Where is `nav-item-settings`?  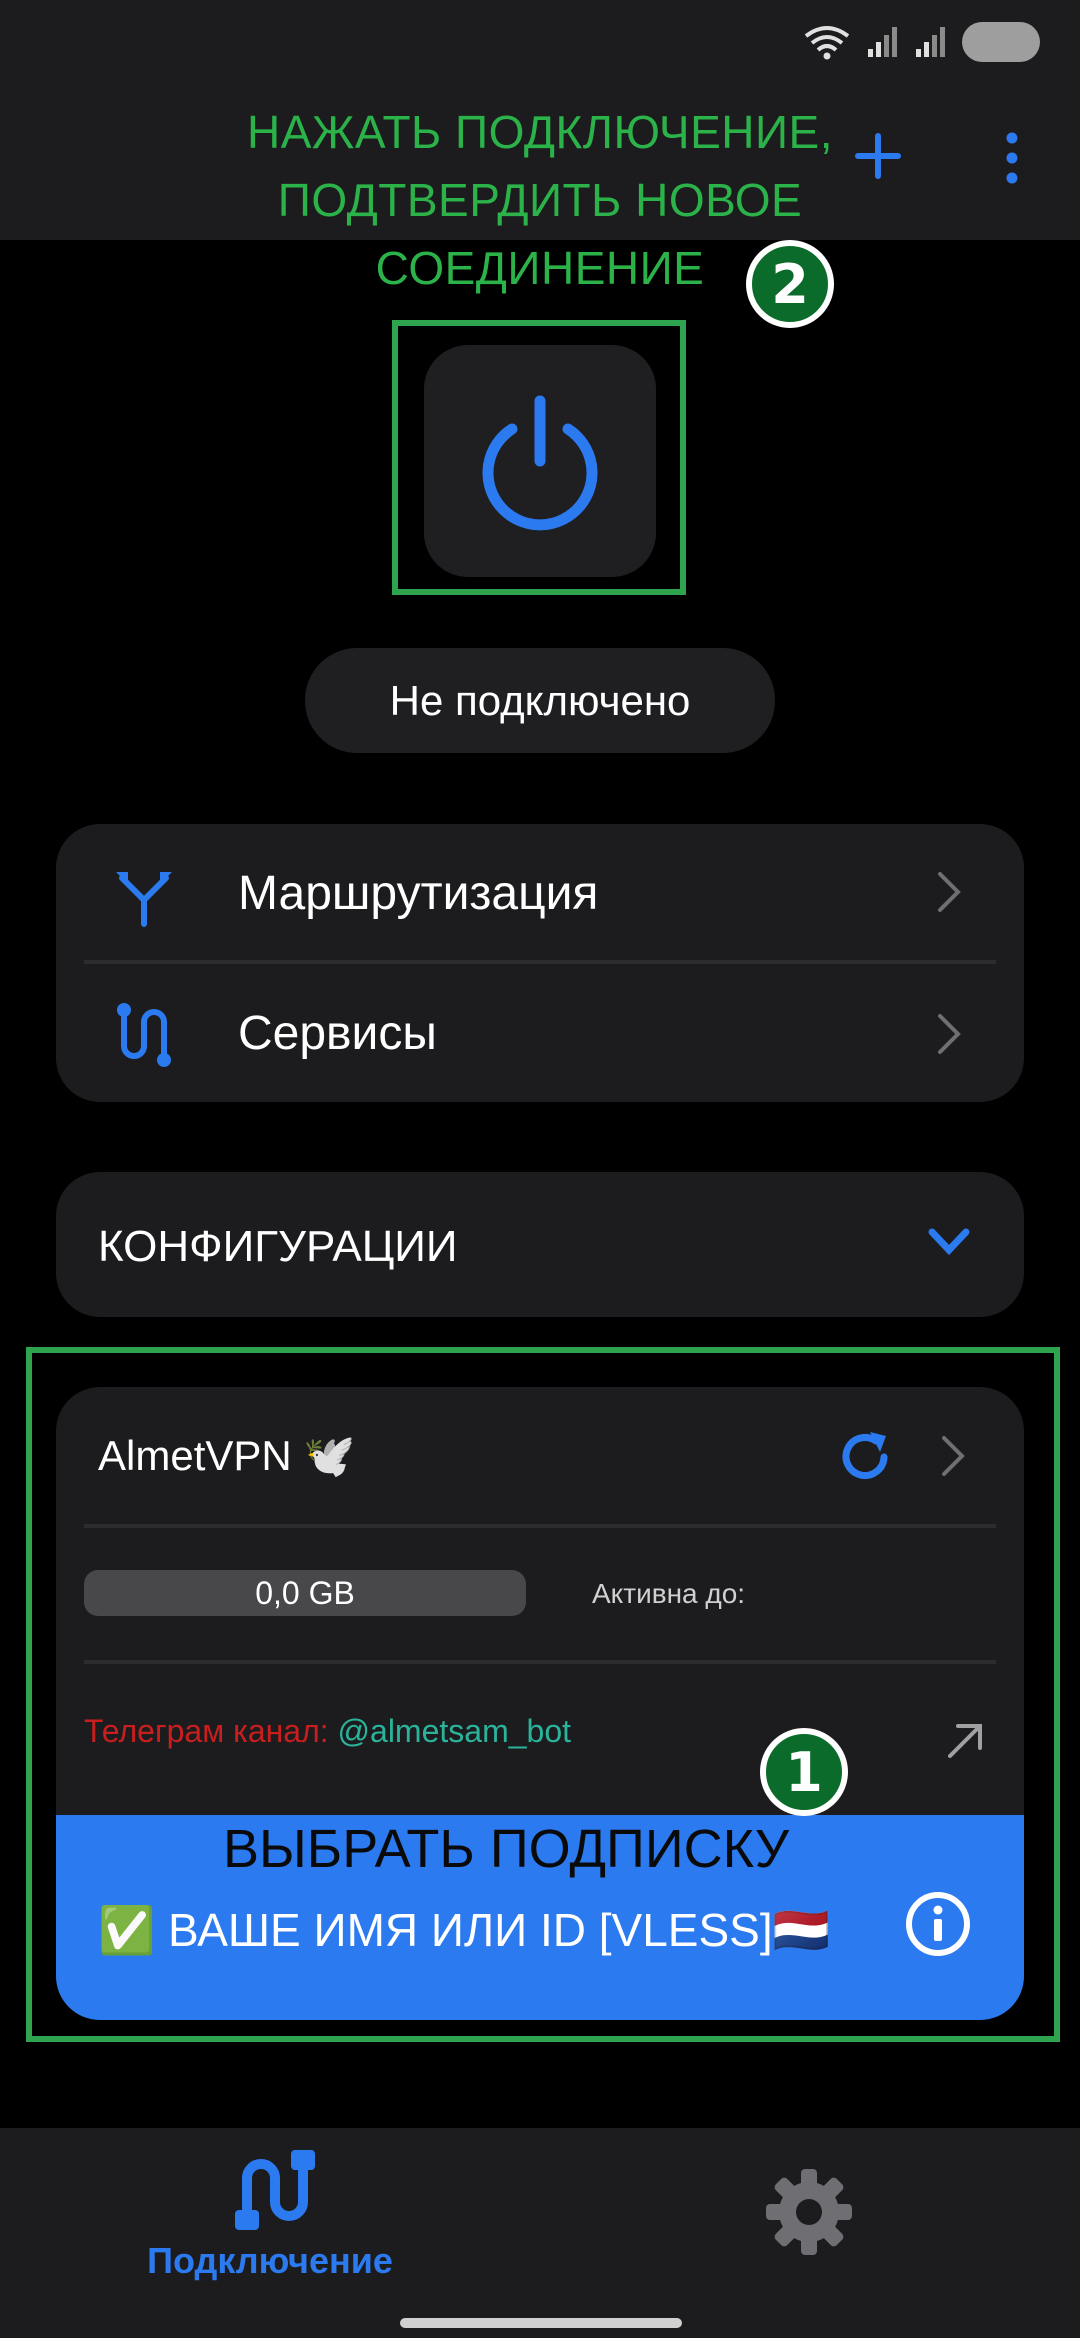
nav-item-settings is located at coordinates (809, 2212).